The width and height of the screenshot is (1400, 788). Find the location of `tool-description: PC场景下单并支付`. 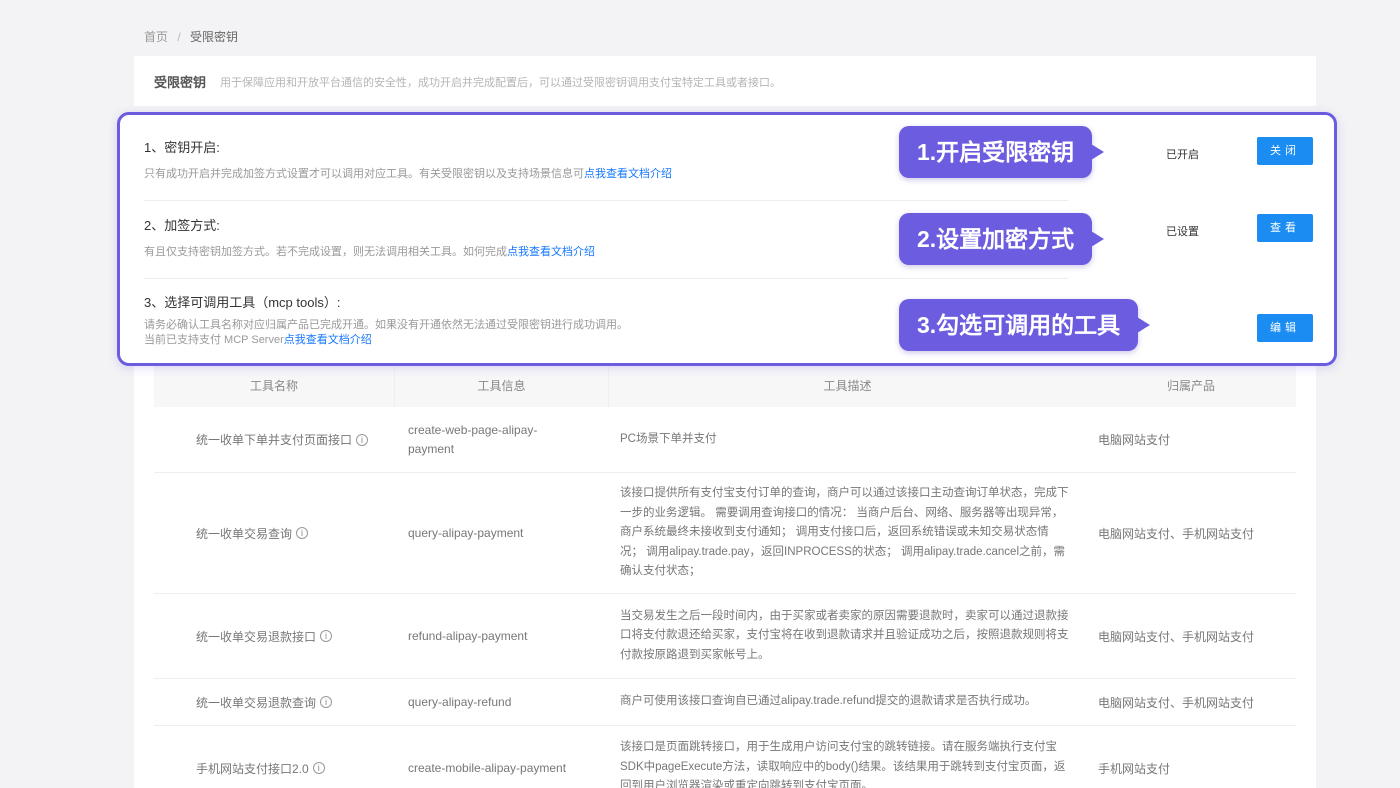

tool-description: PC场景下单并支付 is located at coordinates (668, 438).